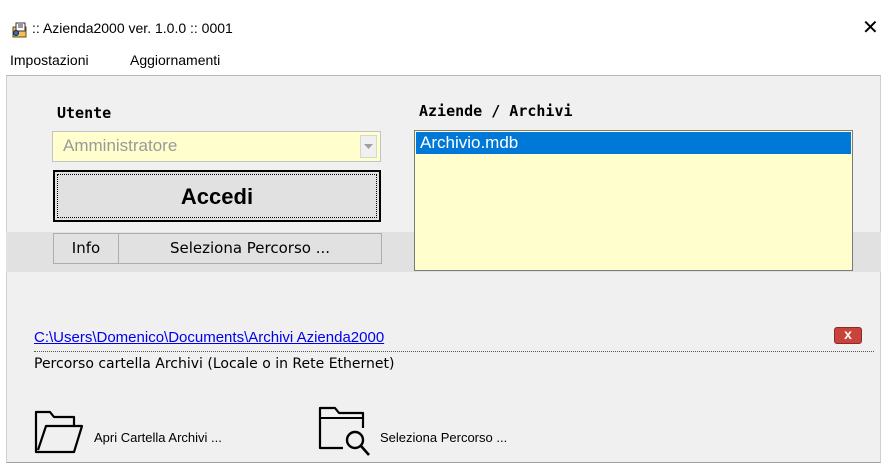  Describe the element at coordinates (496, 111) in the screenshot. I see `archives-label: Aziende / Archivi` at that location.